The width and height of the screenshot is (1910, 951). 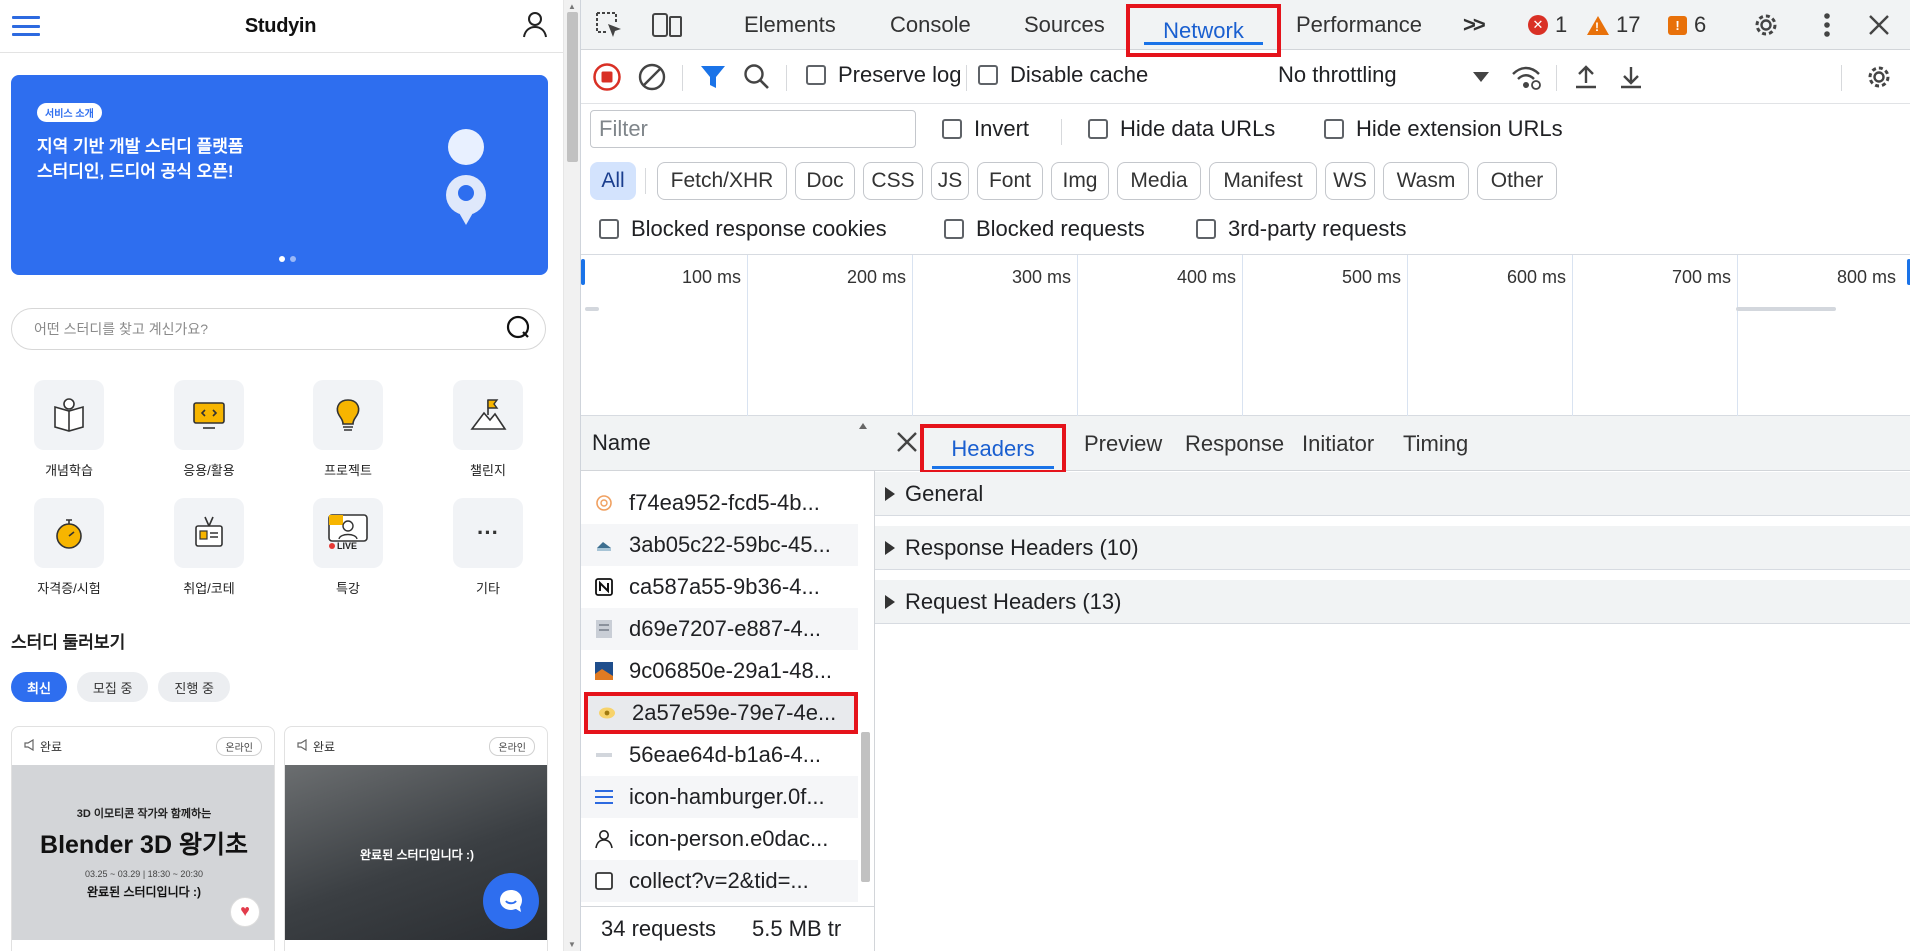 What do you see at coordinates (865, 690) in the screenshot?
I see `request-list-scrollbar` at bounding box center [865, 690].